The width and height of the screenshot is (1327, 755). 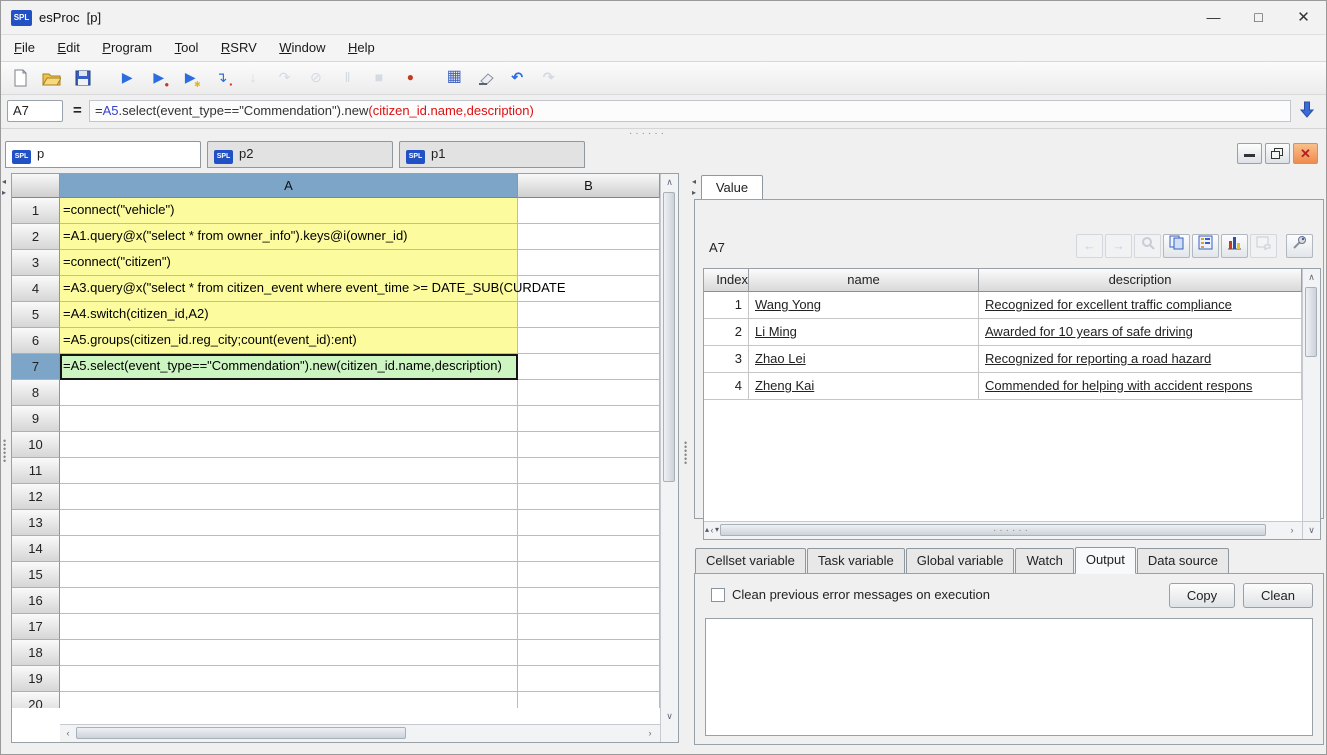 I want to click on pin-icon, so click(x=1299, y=246).